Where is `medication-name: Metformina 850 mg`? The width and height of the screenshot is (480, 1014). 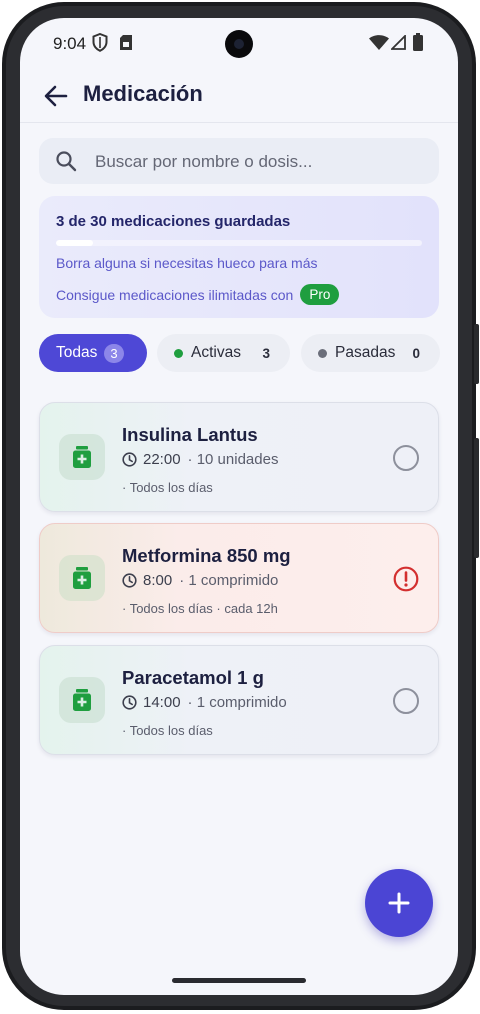
medication-name: Metformina 850 mg is located at coordinates (206, 555).